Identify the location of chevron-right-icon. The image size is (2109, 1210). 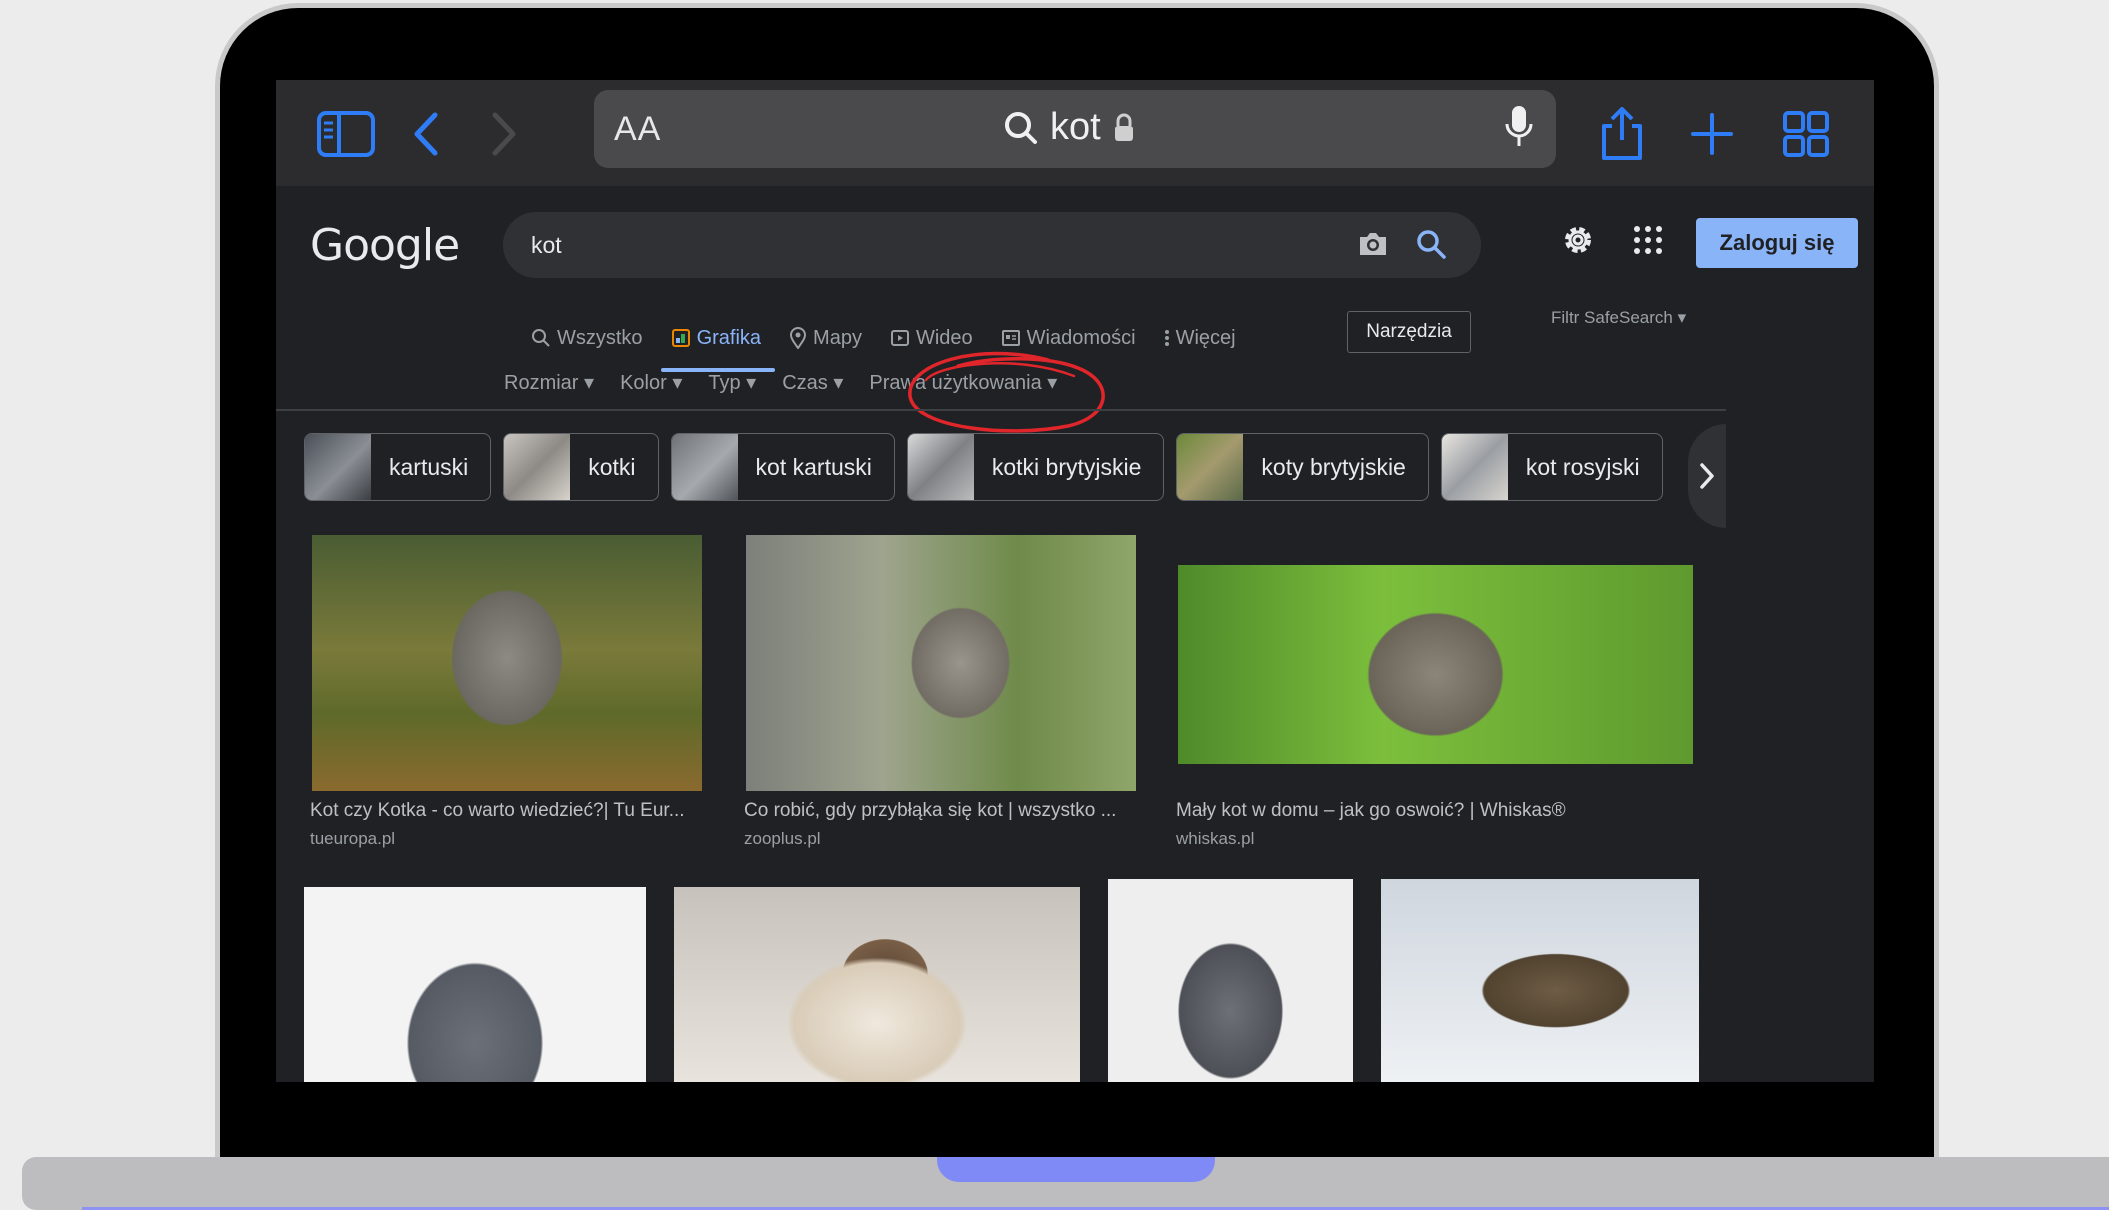
(1707, 476).